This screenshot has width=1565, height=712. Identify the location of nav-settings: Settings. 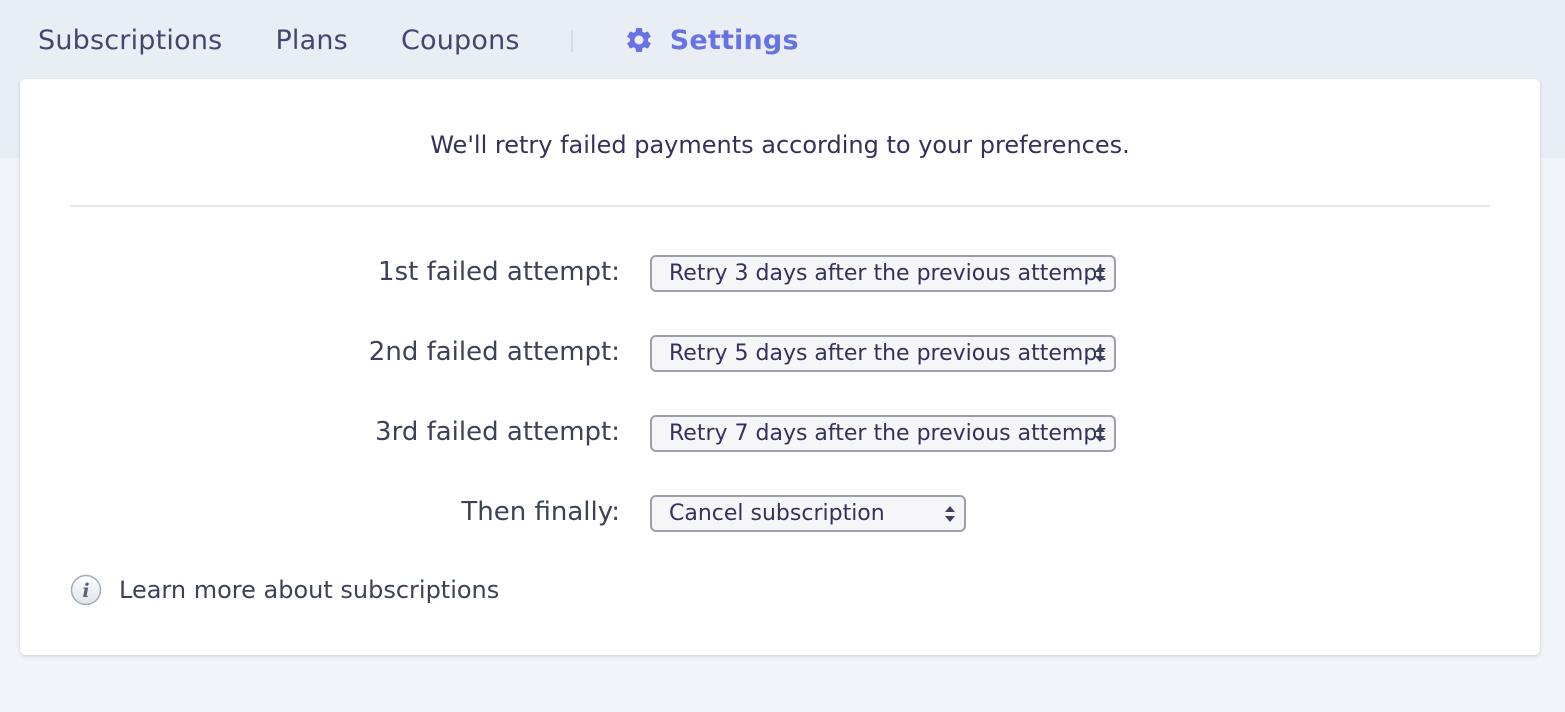
(711, 40).